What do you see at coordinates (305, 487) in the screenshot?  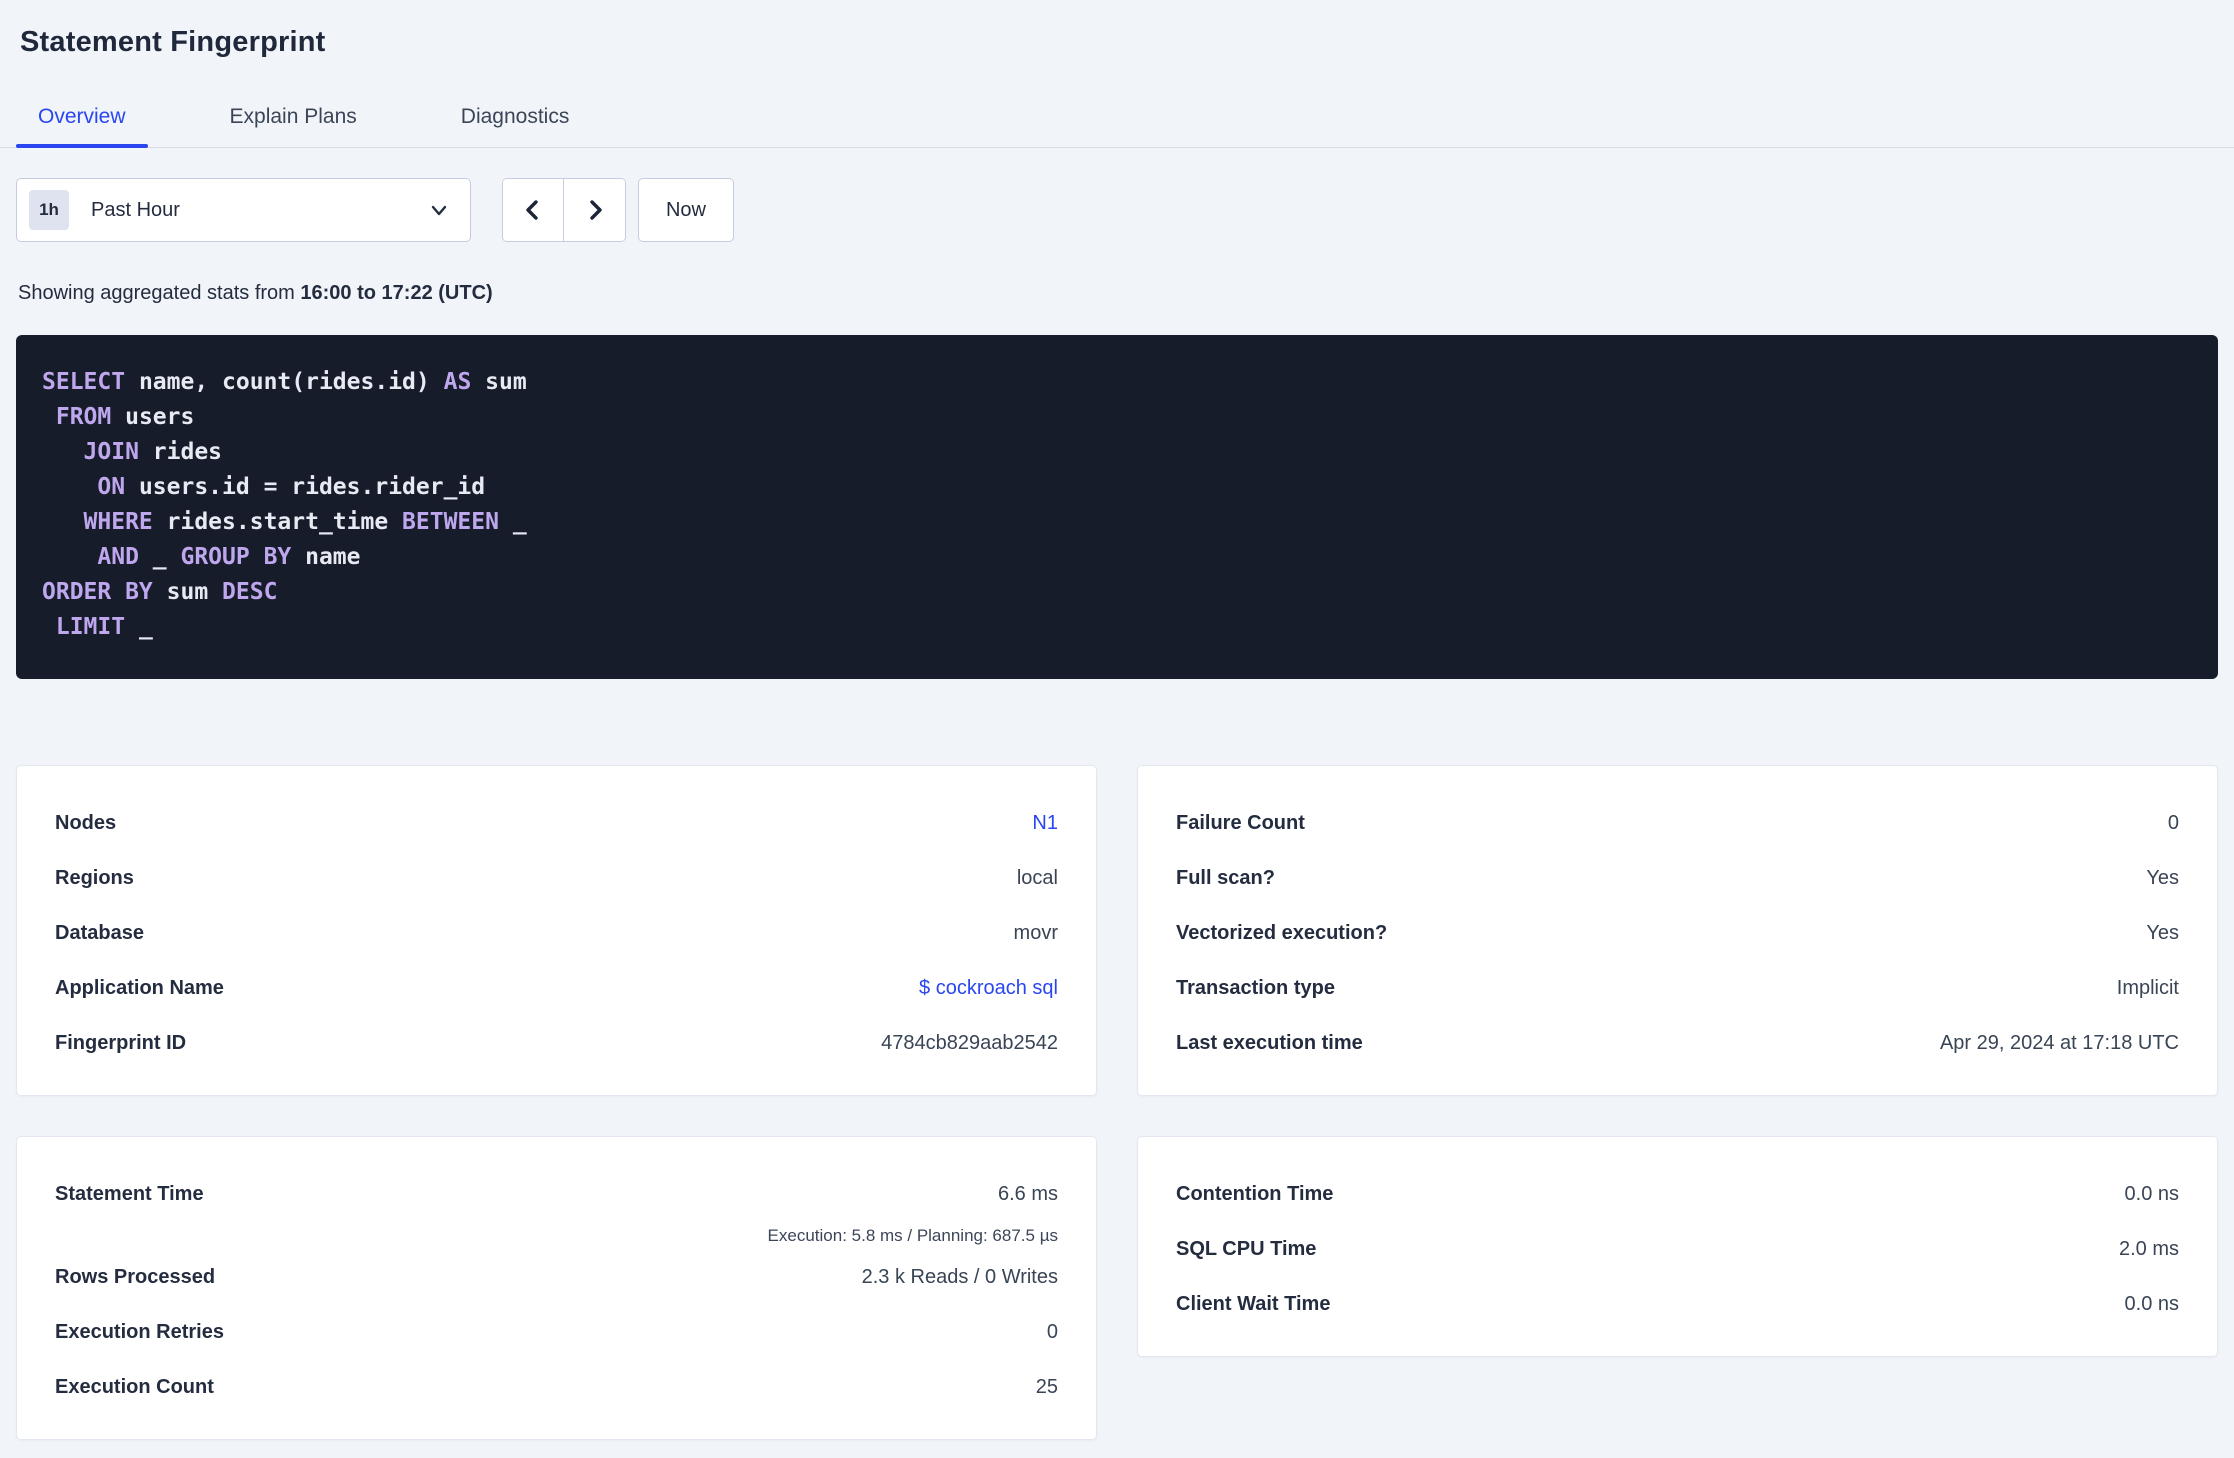 I see `sql-text: users.id = rides.rider_id` at bounding box center [305, 487].